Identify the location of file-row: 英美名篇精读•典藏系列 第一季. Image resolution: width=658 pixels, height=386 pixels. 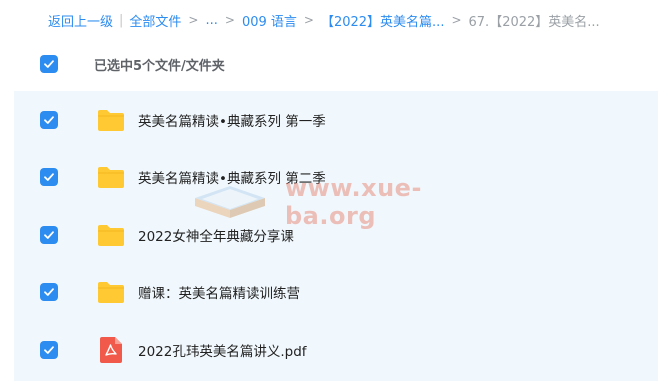
(336, 120).